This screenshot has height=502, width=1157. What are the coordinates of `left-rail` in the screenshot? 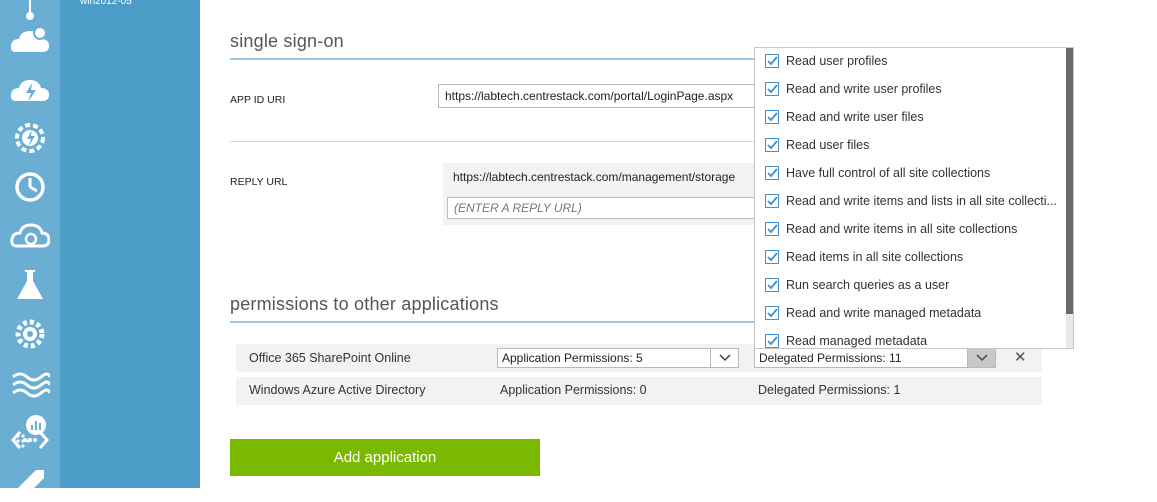 It's located at (30, 249).